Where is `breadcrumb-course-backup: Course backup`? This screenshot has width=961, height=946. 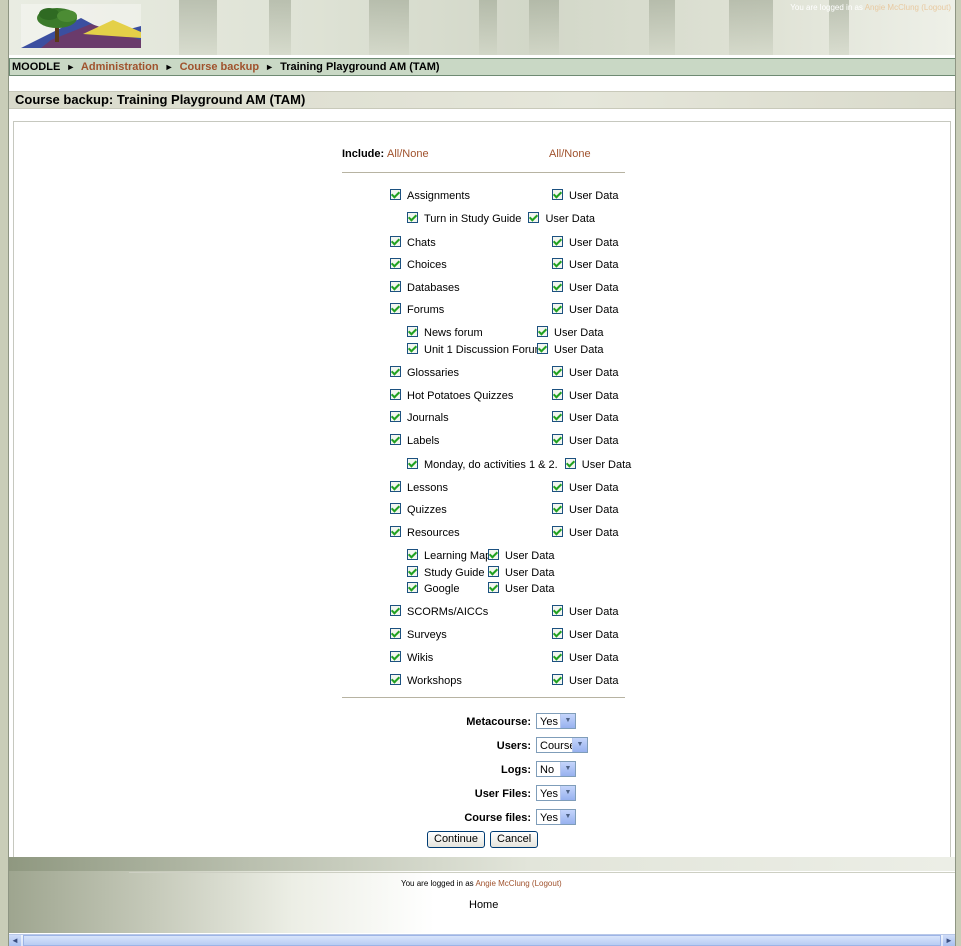
breadcrumb-course-backup: Course backup is located at coordinates (219, 67).